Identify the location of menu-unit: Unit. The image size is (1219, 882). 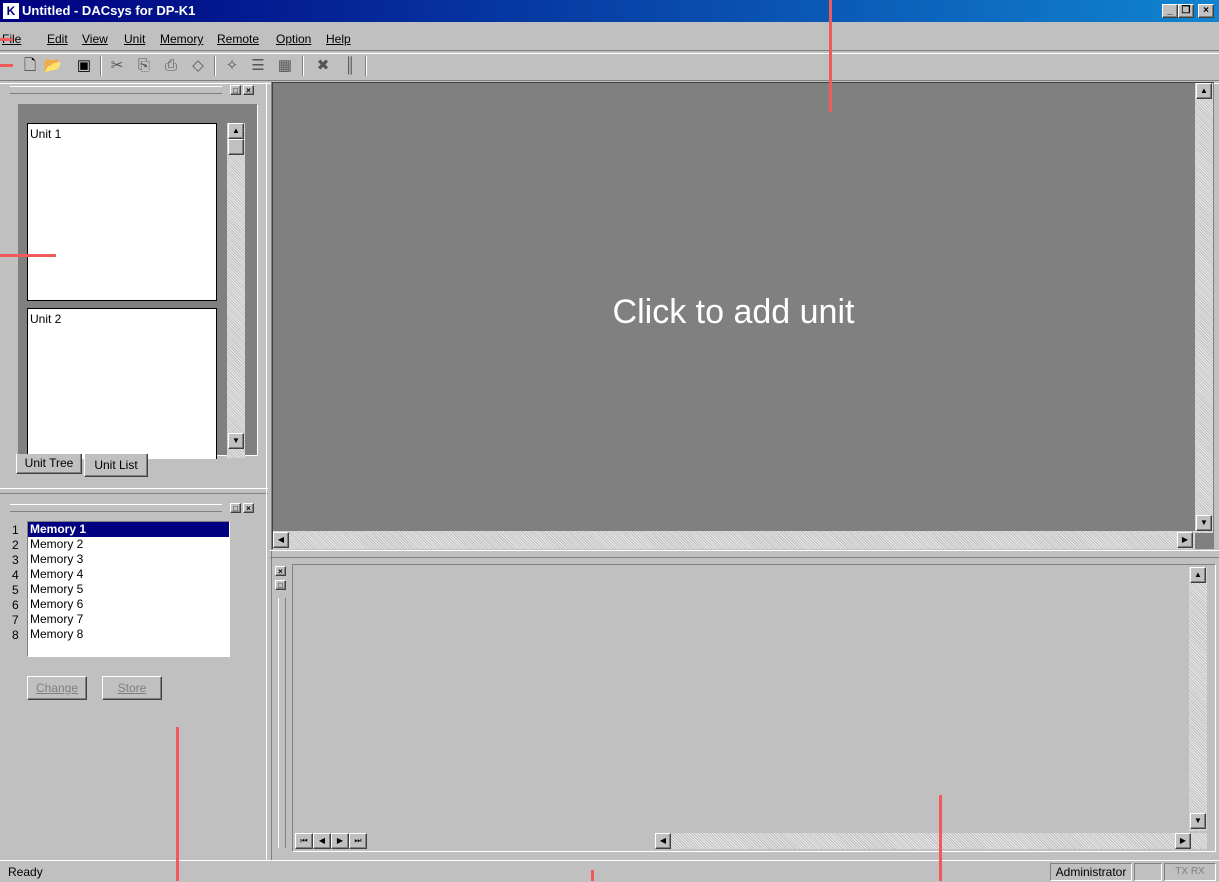
(134, 39).